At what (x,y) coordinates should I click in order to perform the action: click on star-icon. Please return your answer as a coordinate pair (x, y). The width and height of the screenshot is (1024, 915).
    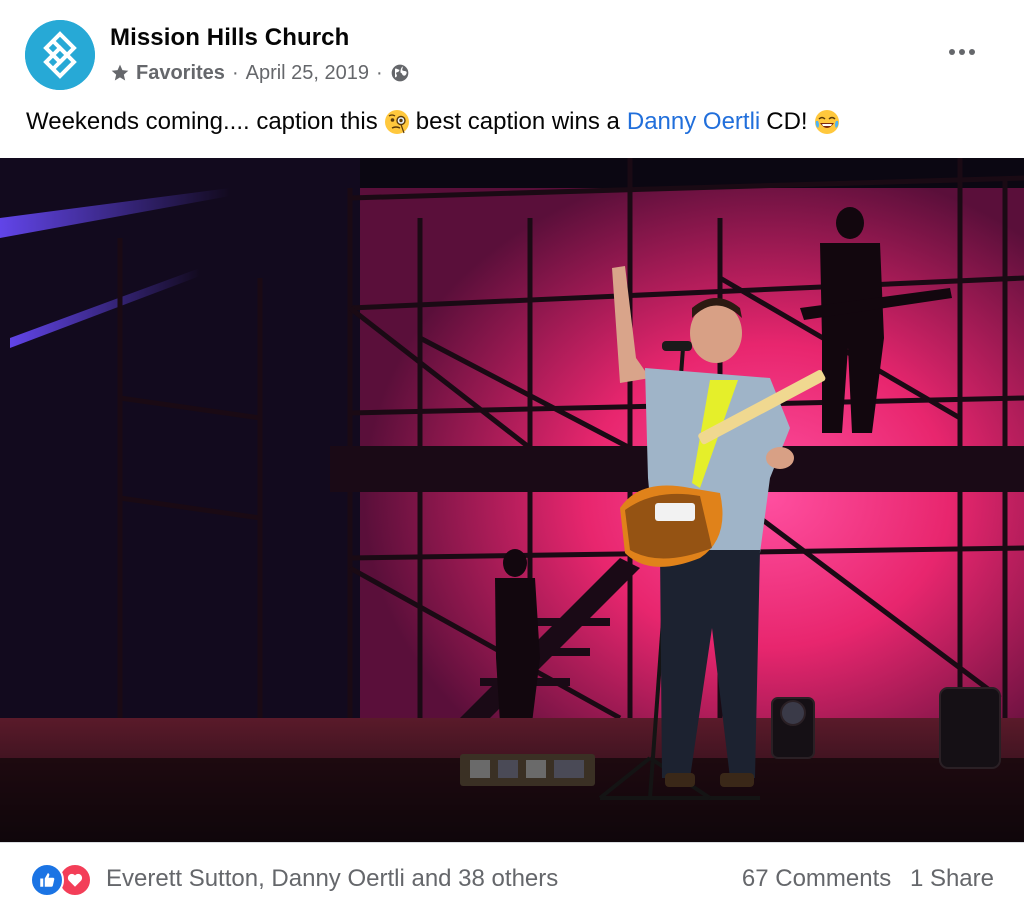
    Looking at the image, I should click on (120, 72).